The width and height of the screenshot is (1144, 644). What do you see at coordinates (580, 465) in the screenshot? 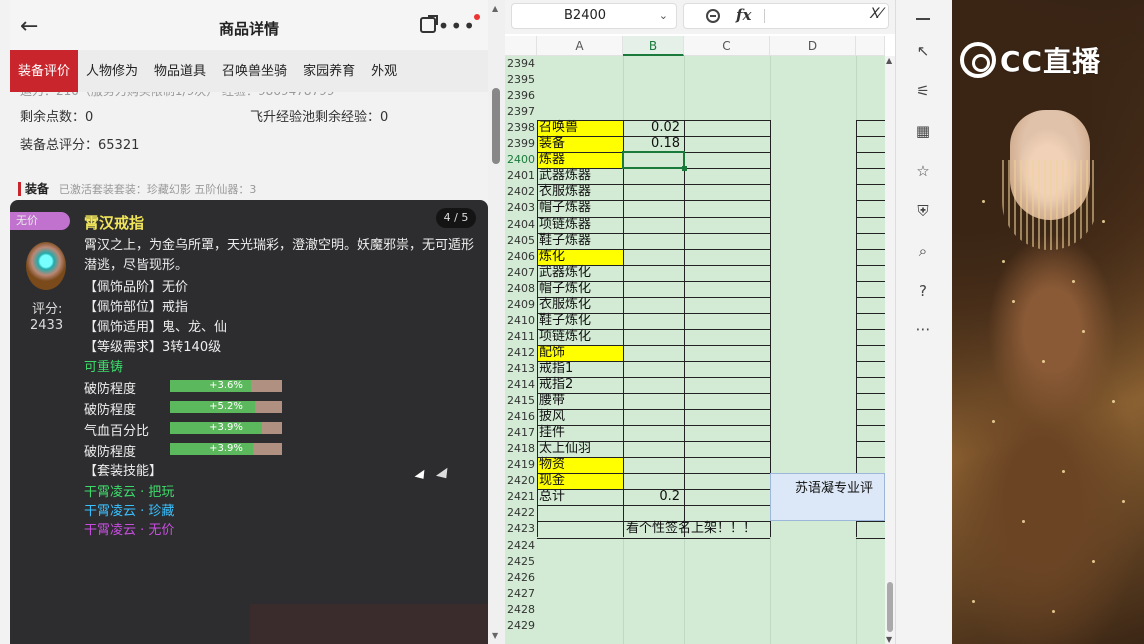
I see `cell-a: 物资` at bounding box center [580, 465].